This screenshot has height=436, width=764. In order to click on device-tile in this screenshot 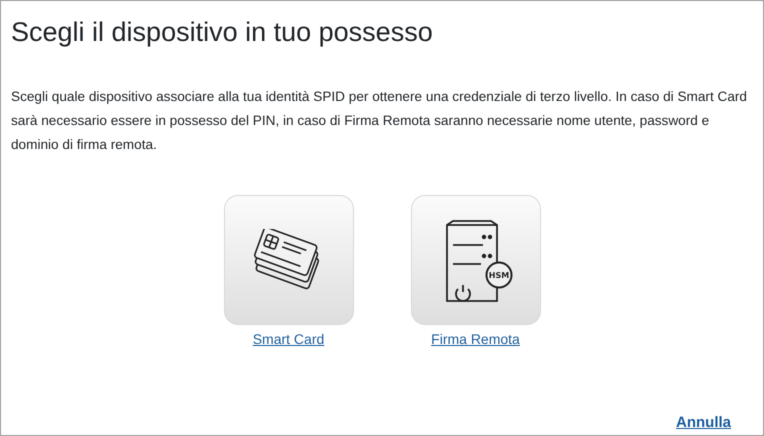, I will do `click(289, 260)`.